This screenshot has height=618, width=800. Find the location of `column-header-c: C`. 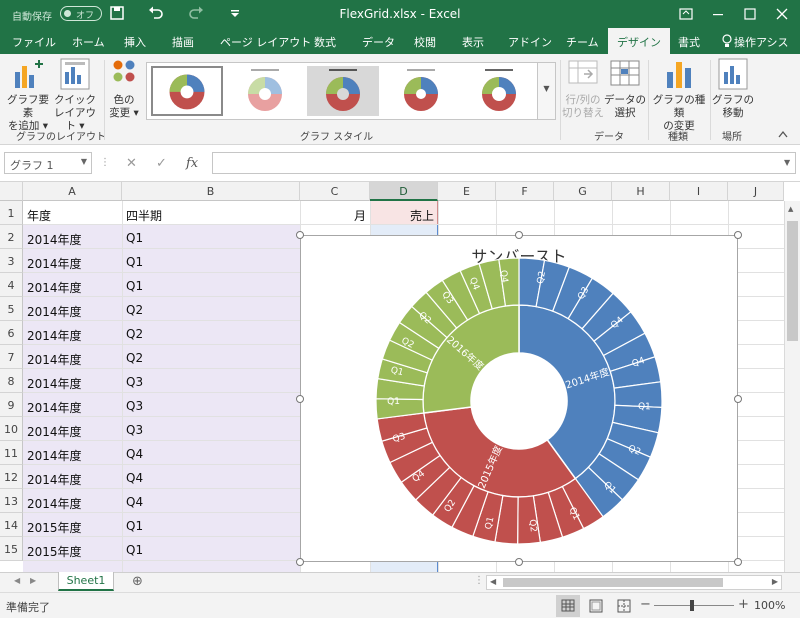

column-header-c: C is located at coordinates (335, 191).